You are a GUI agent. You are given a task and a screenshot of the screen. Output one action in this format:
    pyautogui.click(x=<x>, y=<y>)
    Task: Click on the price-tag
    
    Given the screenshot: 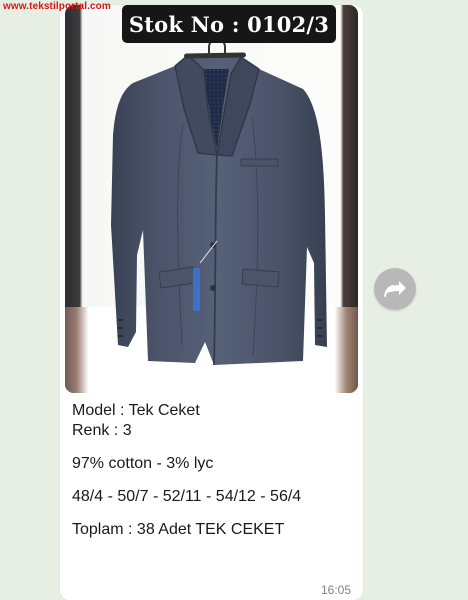 What is the action you would take?
    pyautogui.click(x=196, y=289)
    